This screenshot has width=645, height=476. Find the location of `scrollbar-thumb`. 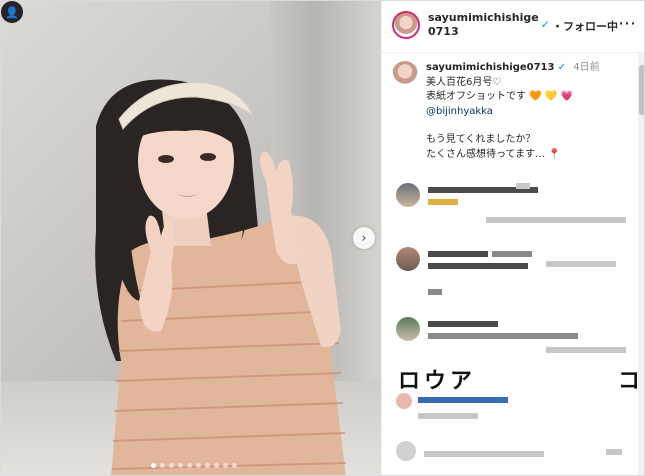

scrollbar-thumb is located at coordinates (641, 90).